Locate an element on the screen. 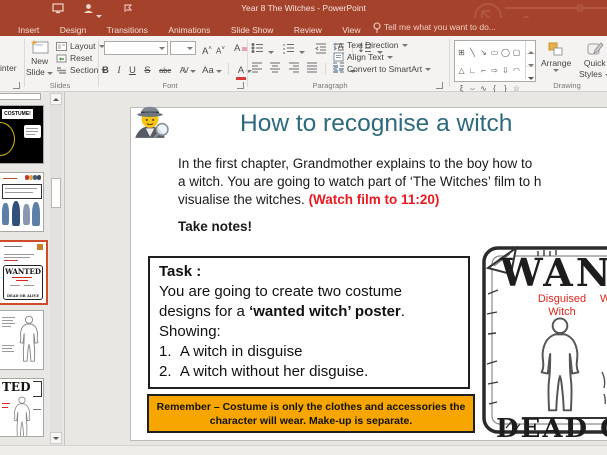 Image resolution: width=607 pixels, height=455 pixels. quick-styles-icon is located at coordinates (595, 48).